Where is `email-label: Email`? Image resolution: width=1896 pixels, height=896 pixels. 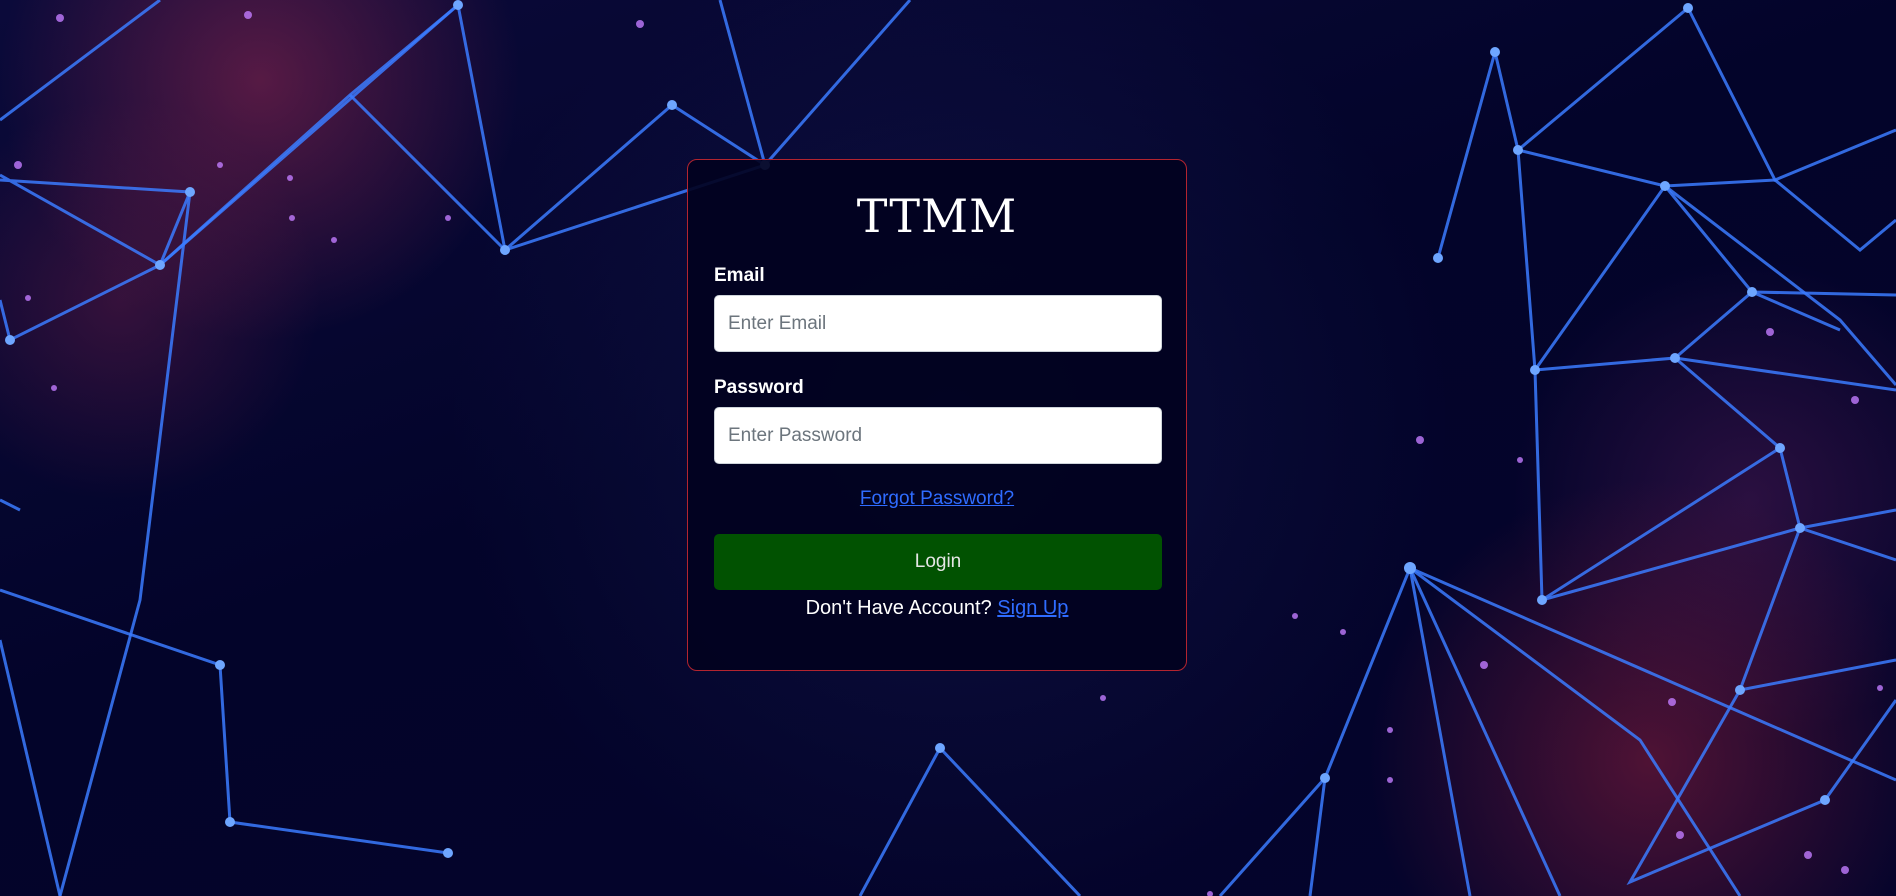 email-label: Email is located at coordinates (739, 275).